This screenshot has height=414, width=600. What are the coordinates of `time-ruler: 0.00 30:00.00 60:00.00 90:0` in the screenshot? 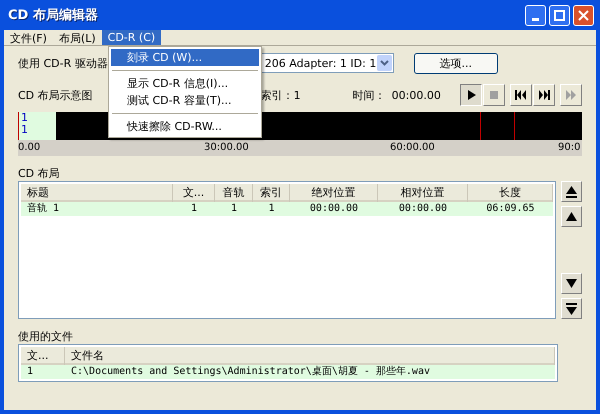 It's located at (300, 148).